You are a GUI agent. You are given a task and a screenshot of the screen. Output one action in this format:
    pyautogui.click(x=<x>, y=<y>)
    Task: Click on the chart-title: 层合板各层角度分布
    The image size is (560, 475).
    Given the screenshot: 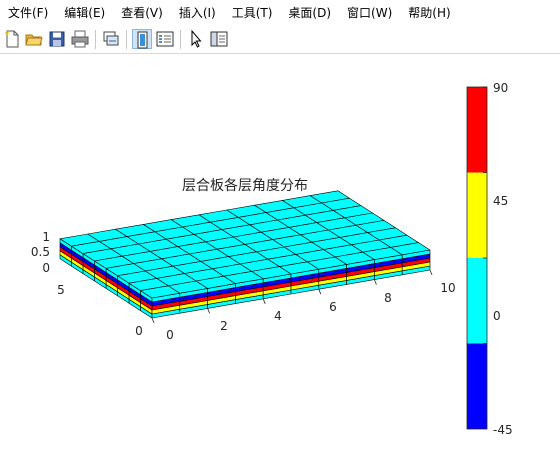 What is the action you would take?
    pyautogui.click(x=245, y=186)
    